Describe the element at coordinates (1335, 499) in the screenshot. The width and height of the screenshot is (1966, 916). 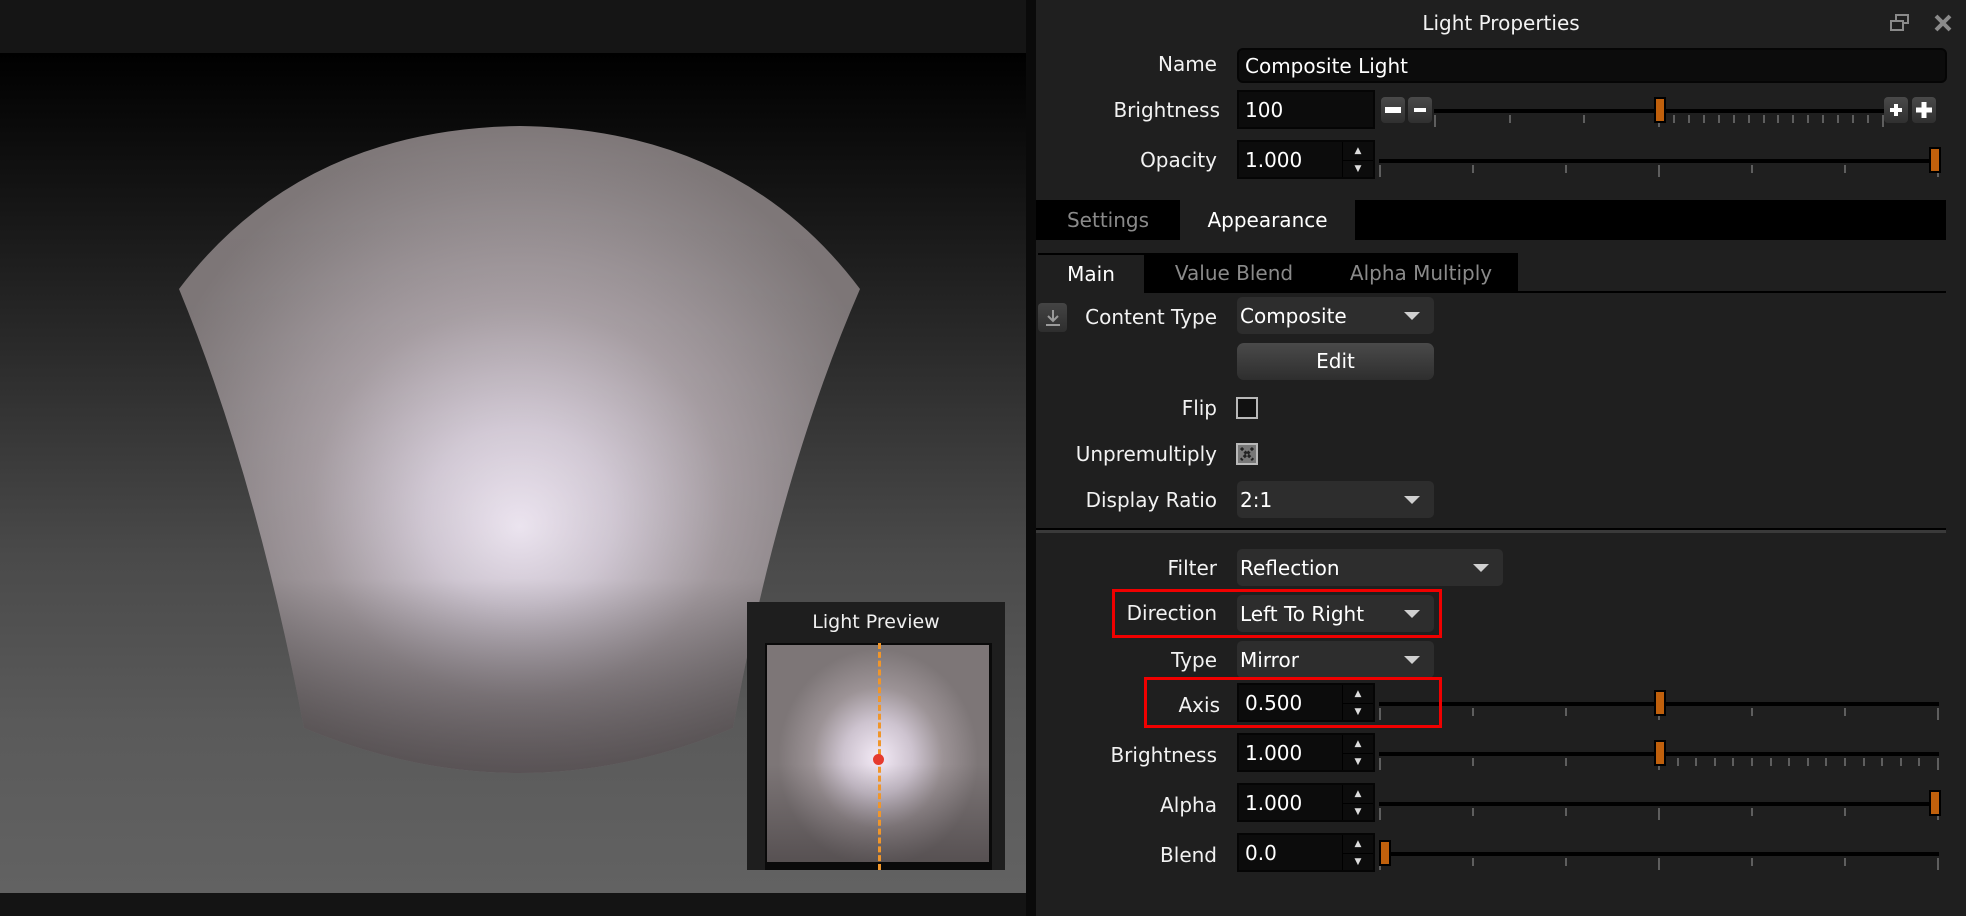
I see `display-ratio-dropdown: 2:1` at that location.